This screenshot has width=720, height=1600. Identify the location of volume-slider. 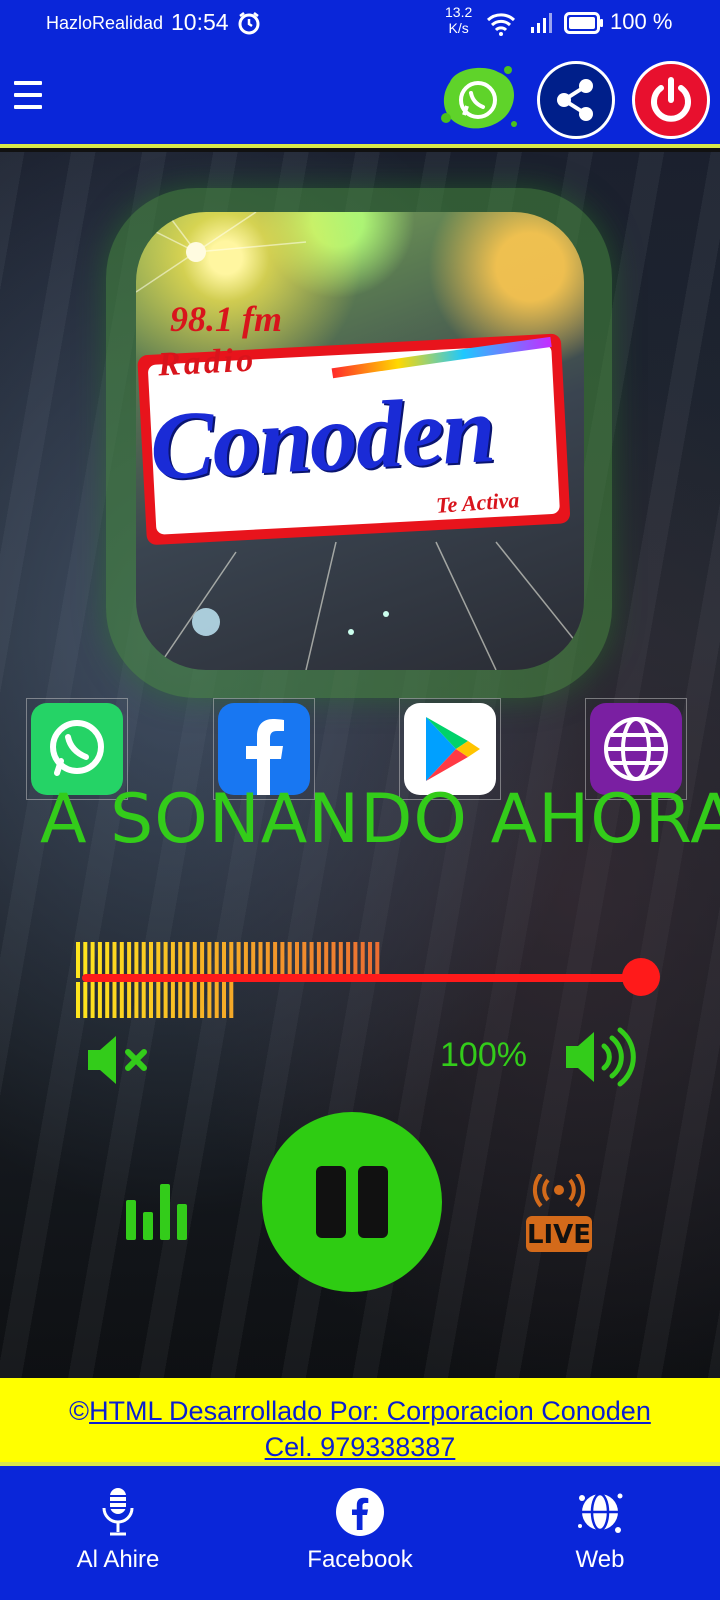
(361, 978).